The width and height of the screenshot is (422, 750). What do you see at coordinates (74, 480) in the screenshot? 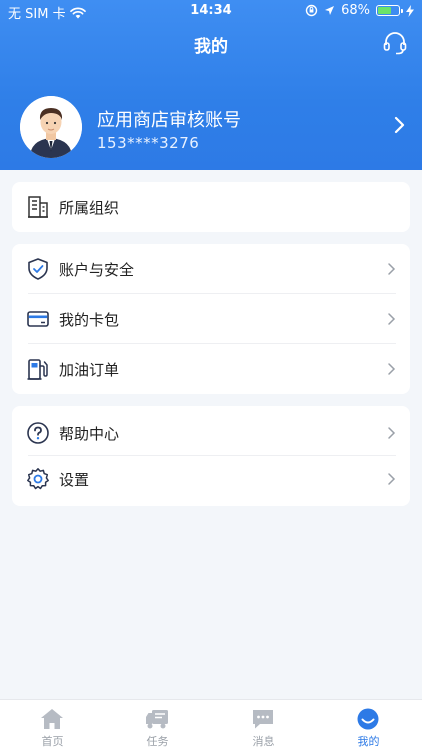
I see `menu-label: 设置` at bounding box center [74, 480].